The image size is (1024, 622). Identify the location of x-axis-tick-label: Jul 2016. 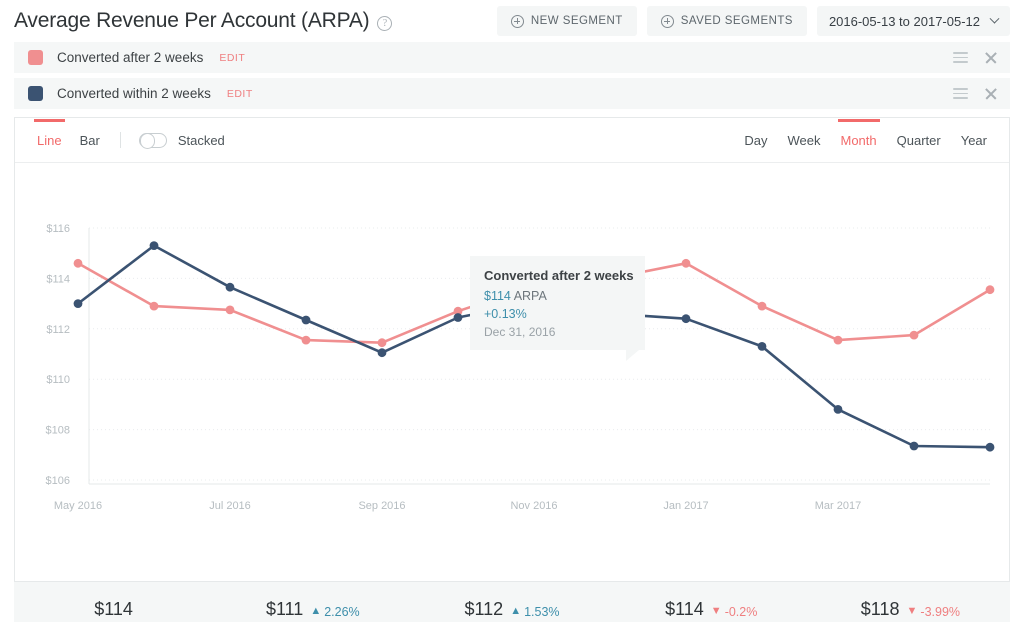
(230, 506).